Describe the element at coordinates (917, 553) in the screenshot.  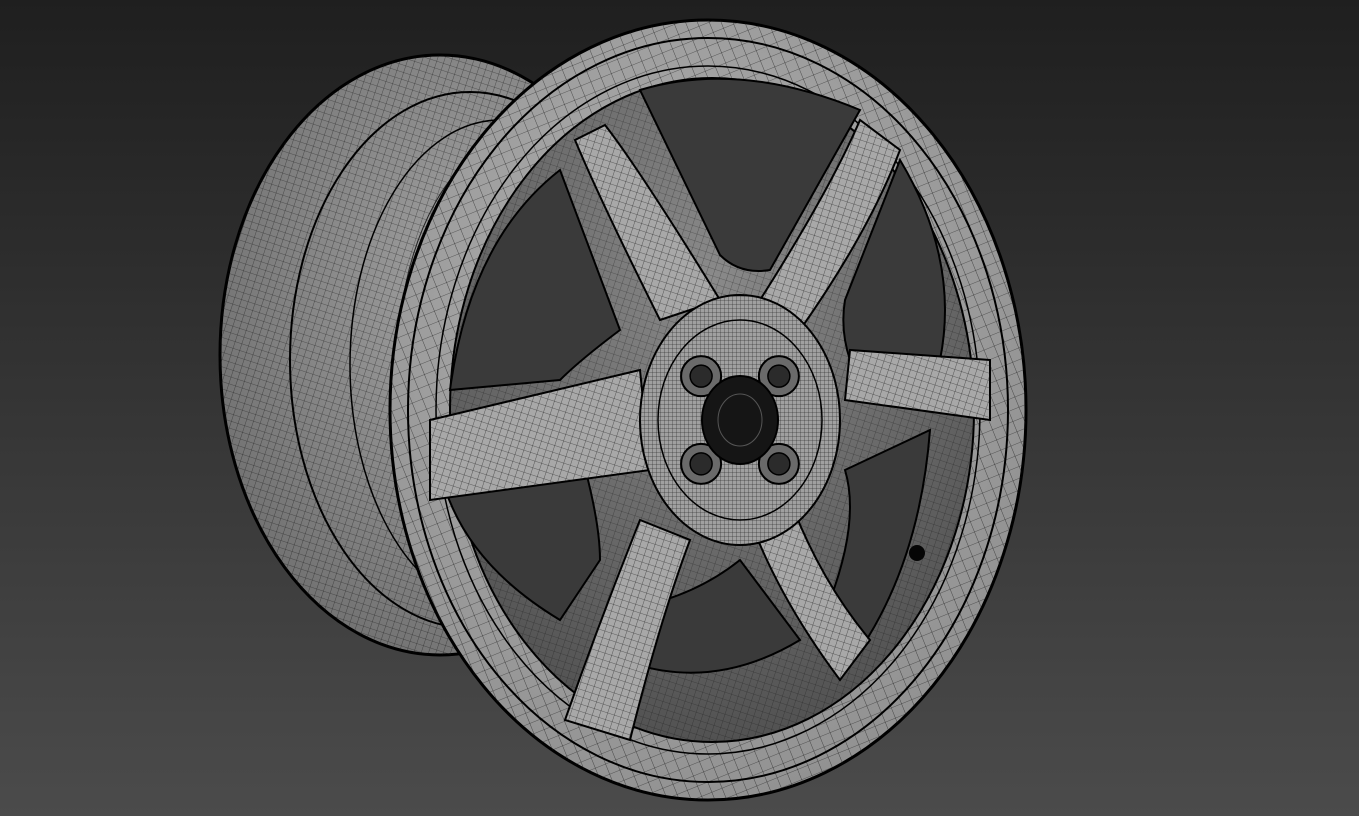
I see `valve-stem-hole` at that location.